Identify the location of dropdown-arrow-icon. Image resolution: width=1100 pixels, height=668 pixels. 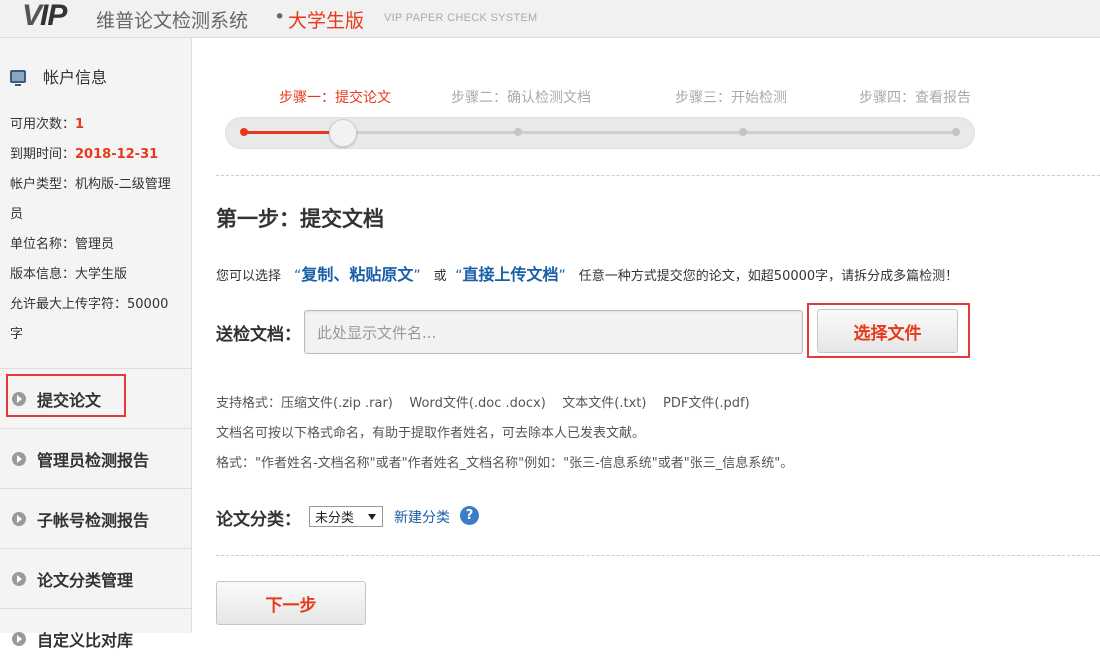
(372, 517).